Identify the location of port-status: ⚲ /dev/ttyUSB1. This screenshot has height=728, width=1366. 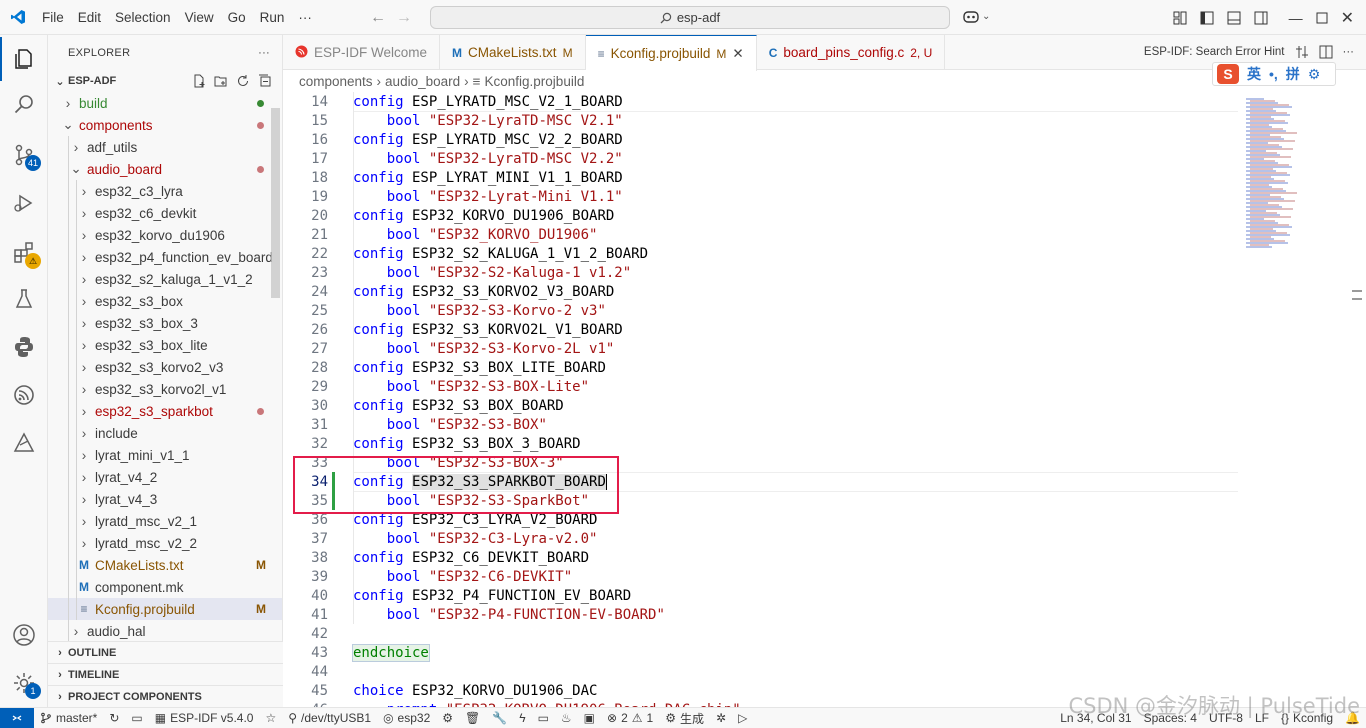
(329, 718).